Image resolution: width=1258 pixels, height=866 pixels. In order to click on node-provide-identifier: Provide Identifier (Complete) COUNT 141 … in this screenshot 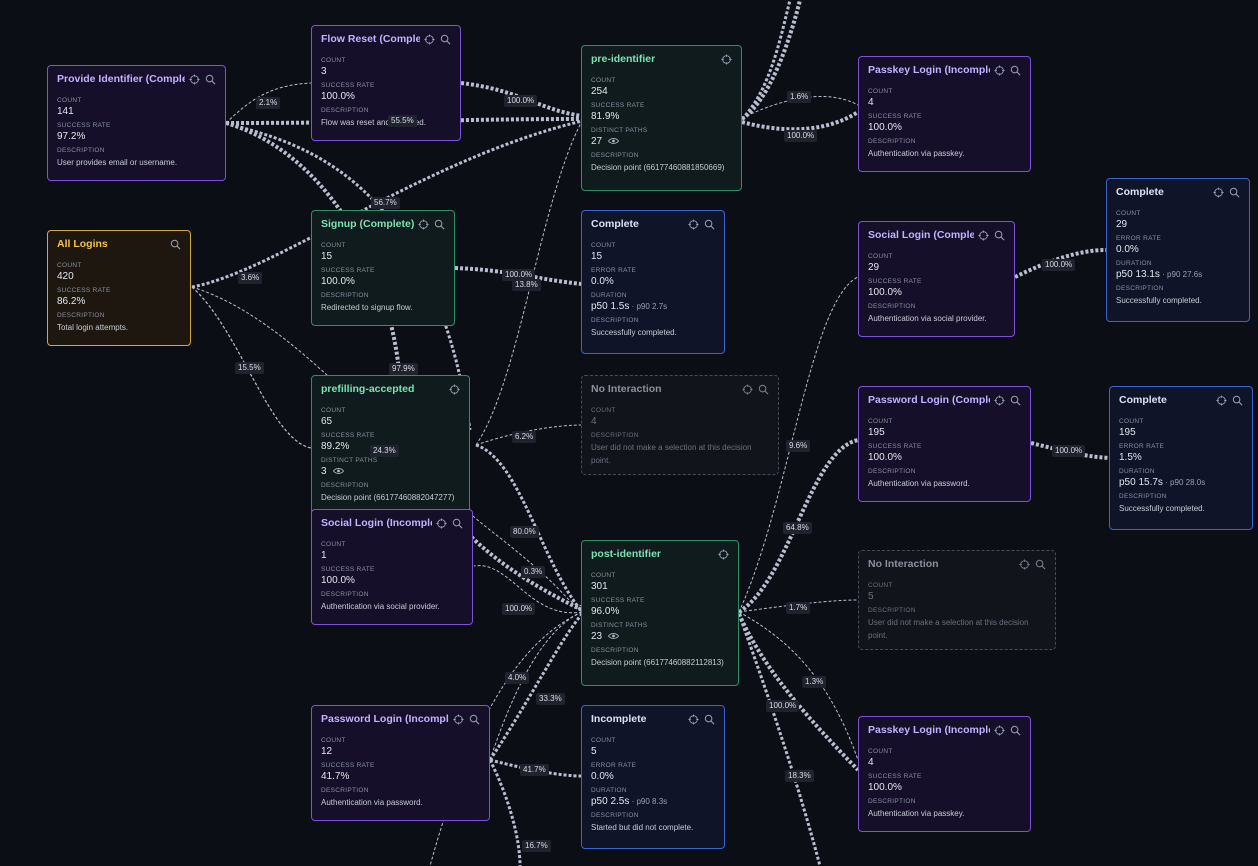, I will do `click(136, 123)`.